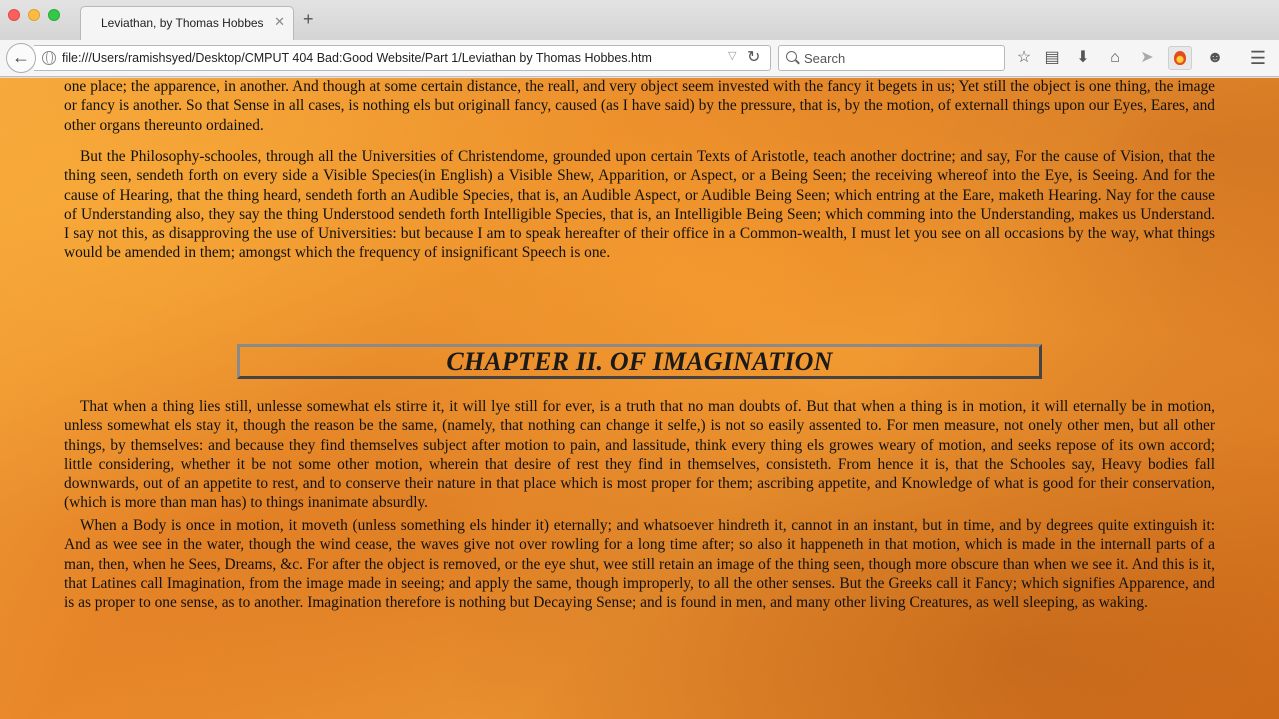  I want to click on extension-icon, so click(1180, 58).